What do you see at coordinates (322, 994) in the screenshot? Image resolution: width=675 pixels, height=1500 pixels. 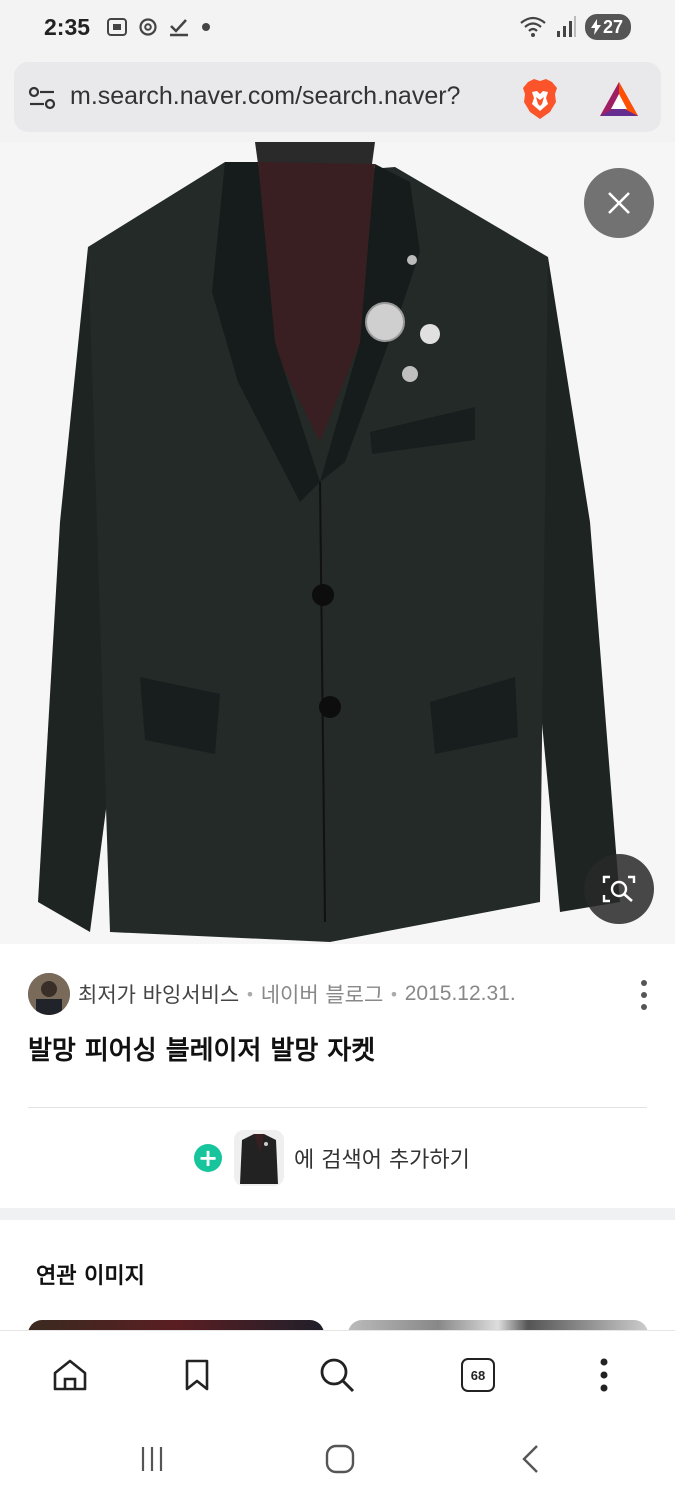 I see `source-name: 네이버 블로그` at bounding box center [322, 994].